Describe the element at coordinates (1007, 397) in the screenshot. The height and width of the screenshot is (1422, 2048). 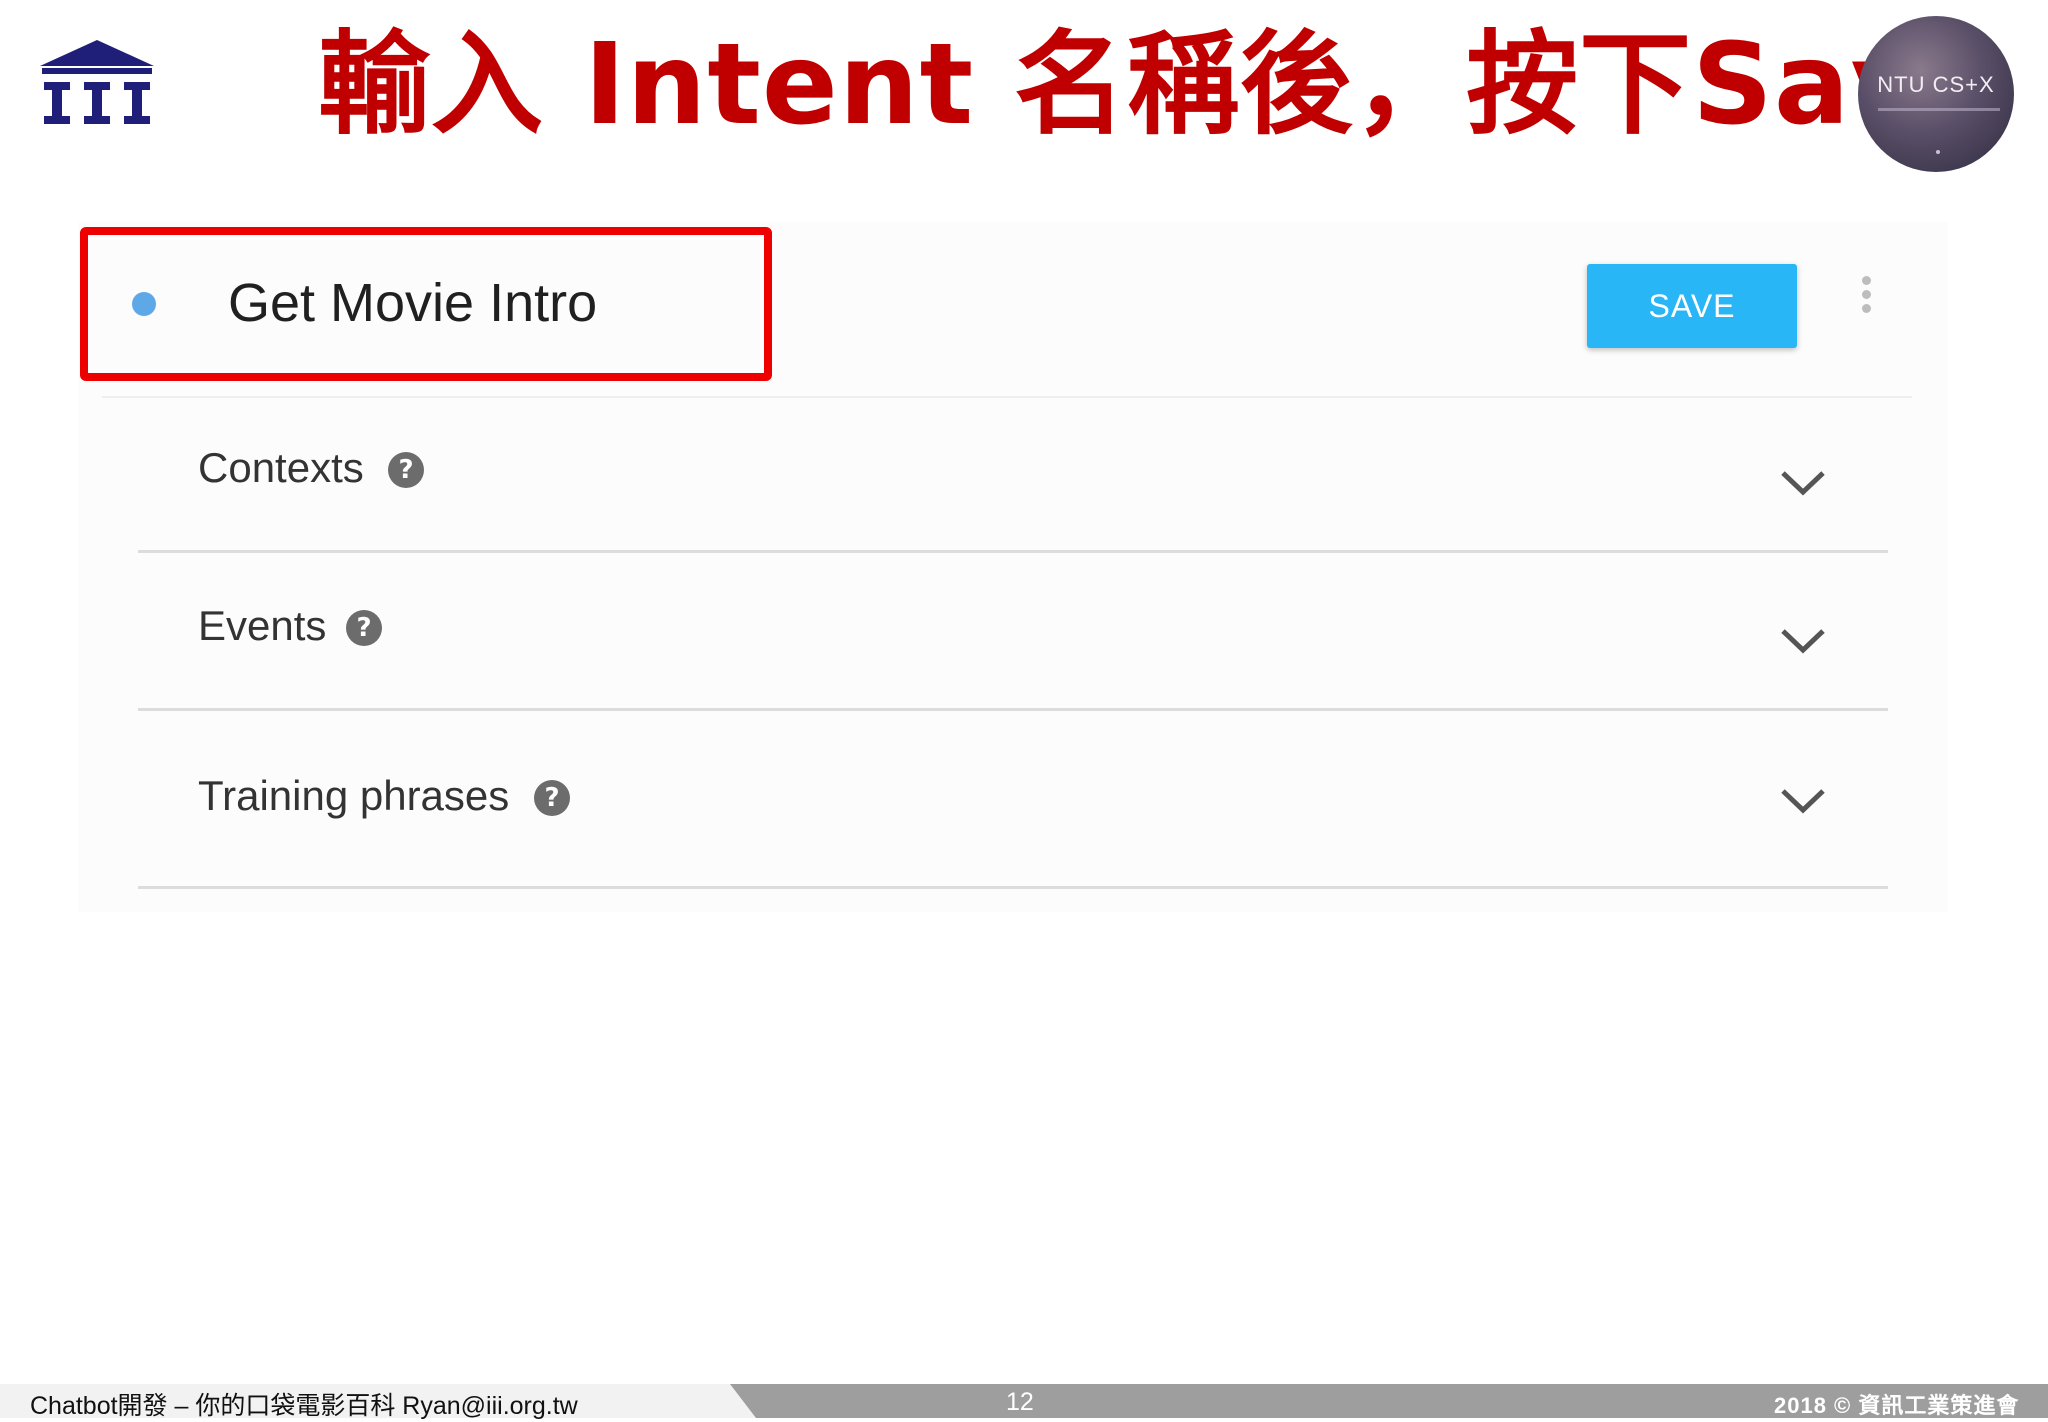
I see `header-divider` at that location.